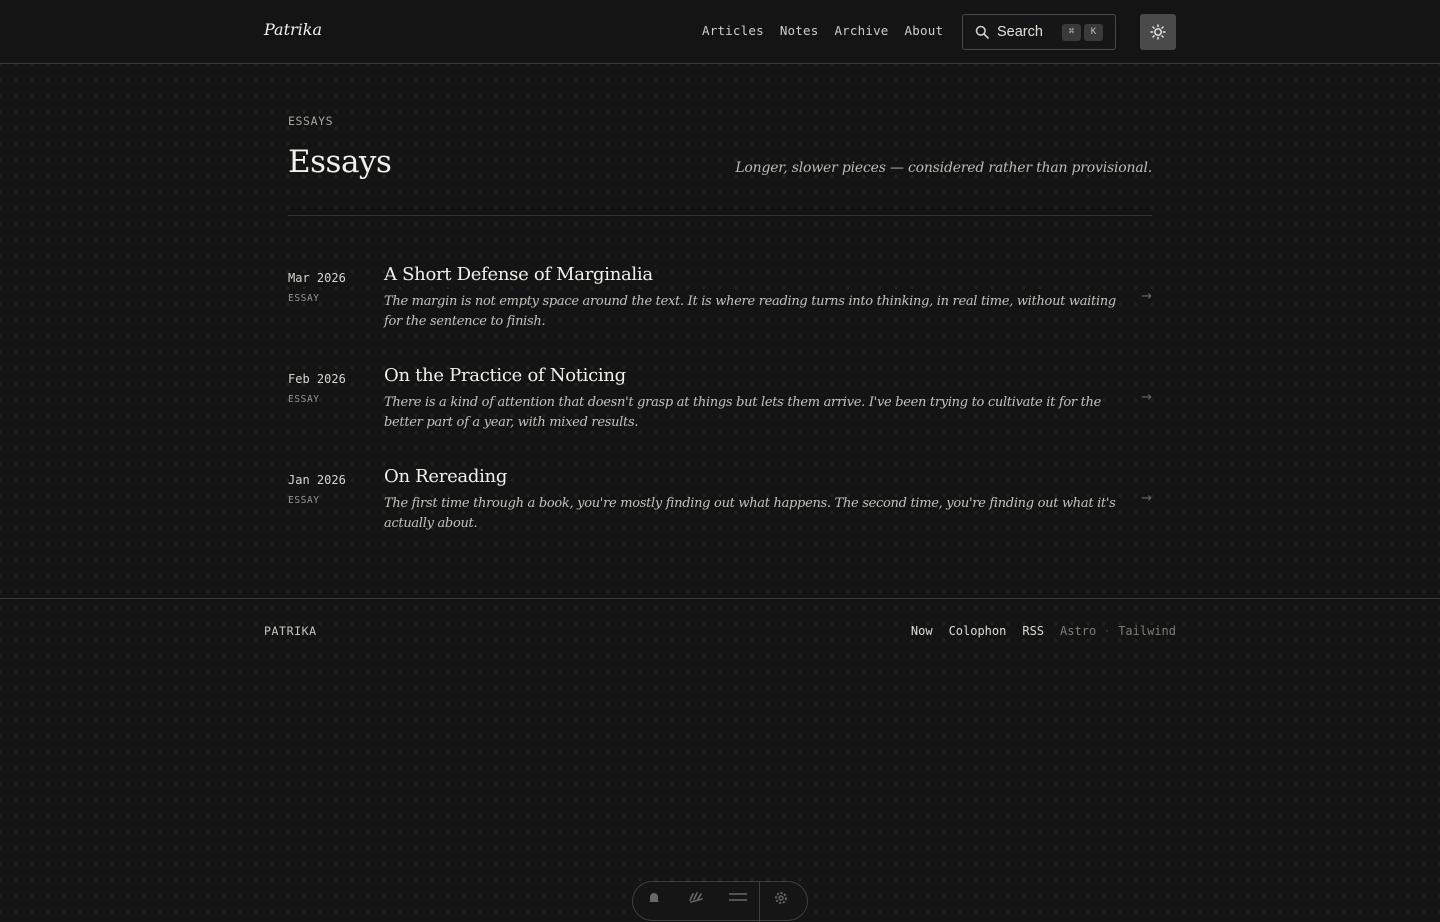 Image resolution: width=1440 pixels, height=922 pixels. Describe the element at coordinates (290, 631) in the screenshot. I see `footer-brand: PATRIKA` at that location.